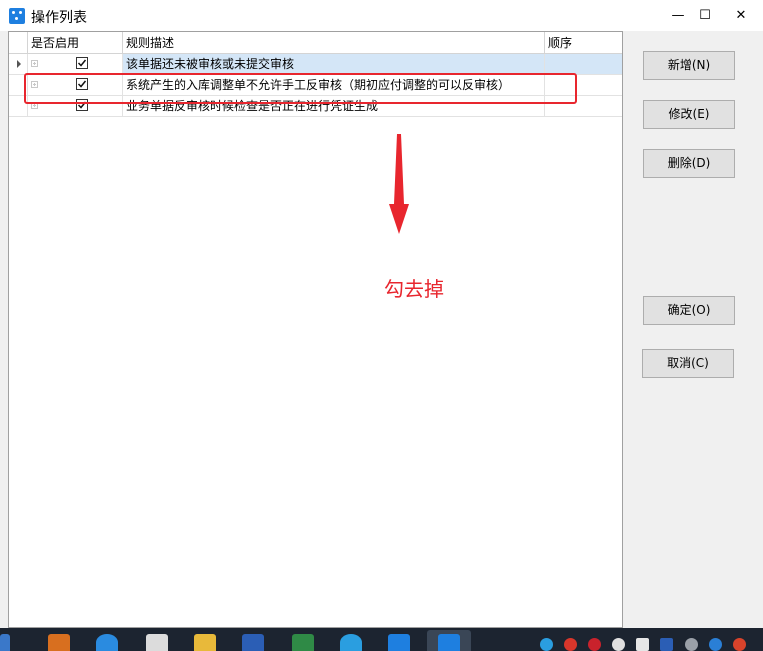 Image resolution: width=763 pixels, height=651 pixels. I want to click on enabled-checkbox, so click(82, 63).